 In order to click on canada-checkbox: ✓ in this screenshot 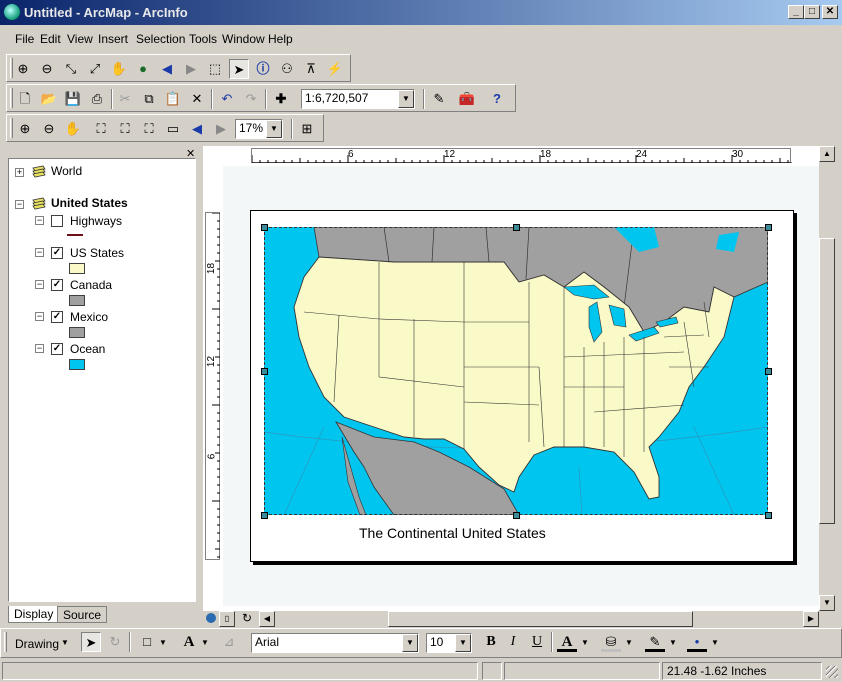, I will do `click(57, 285)`.